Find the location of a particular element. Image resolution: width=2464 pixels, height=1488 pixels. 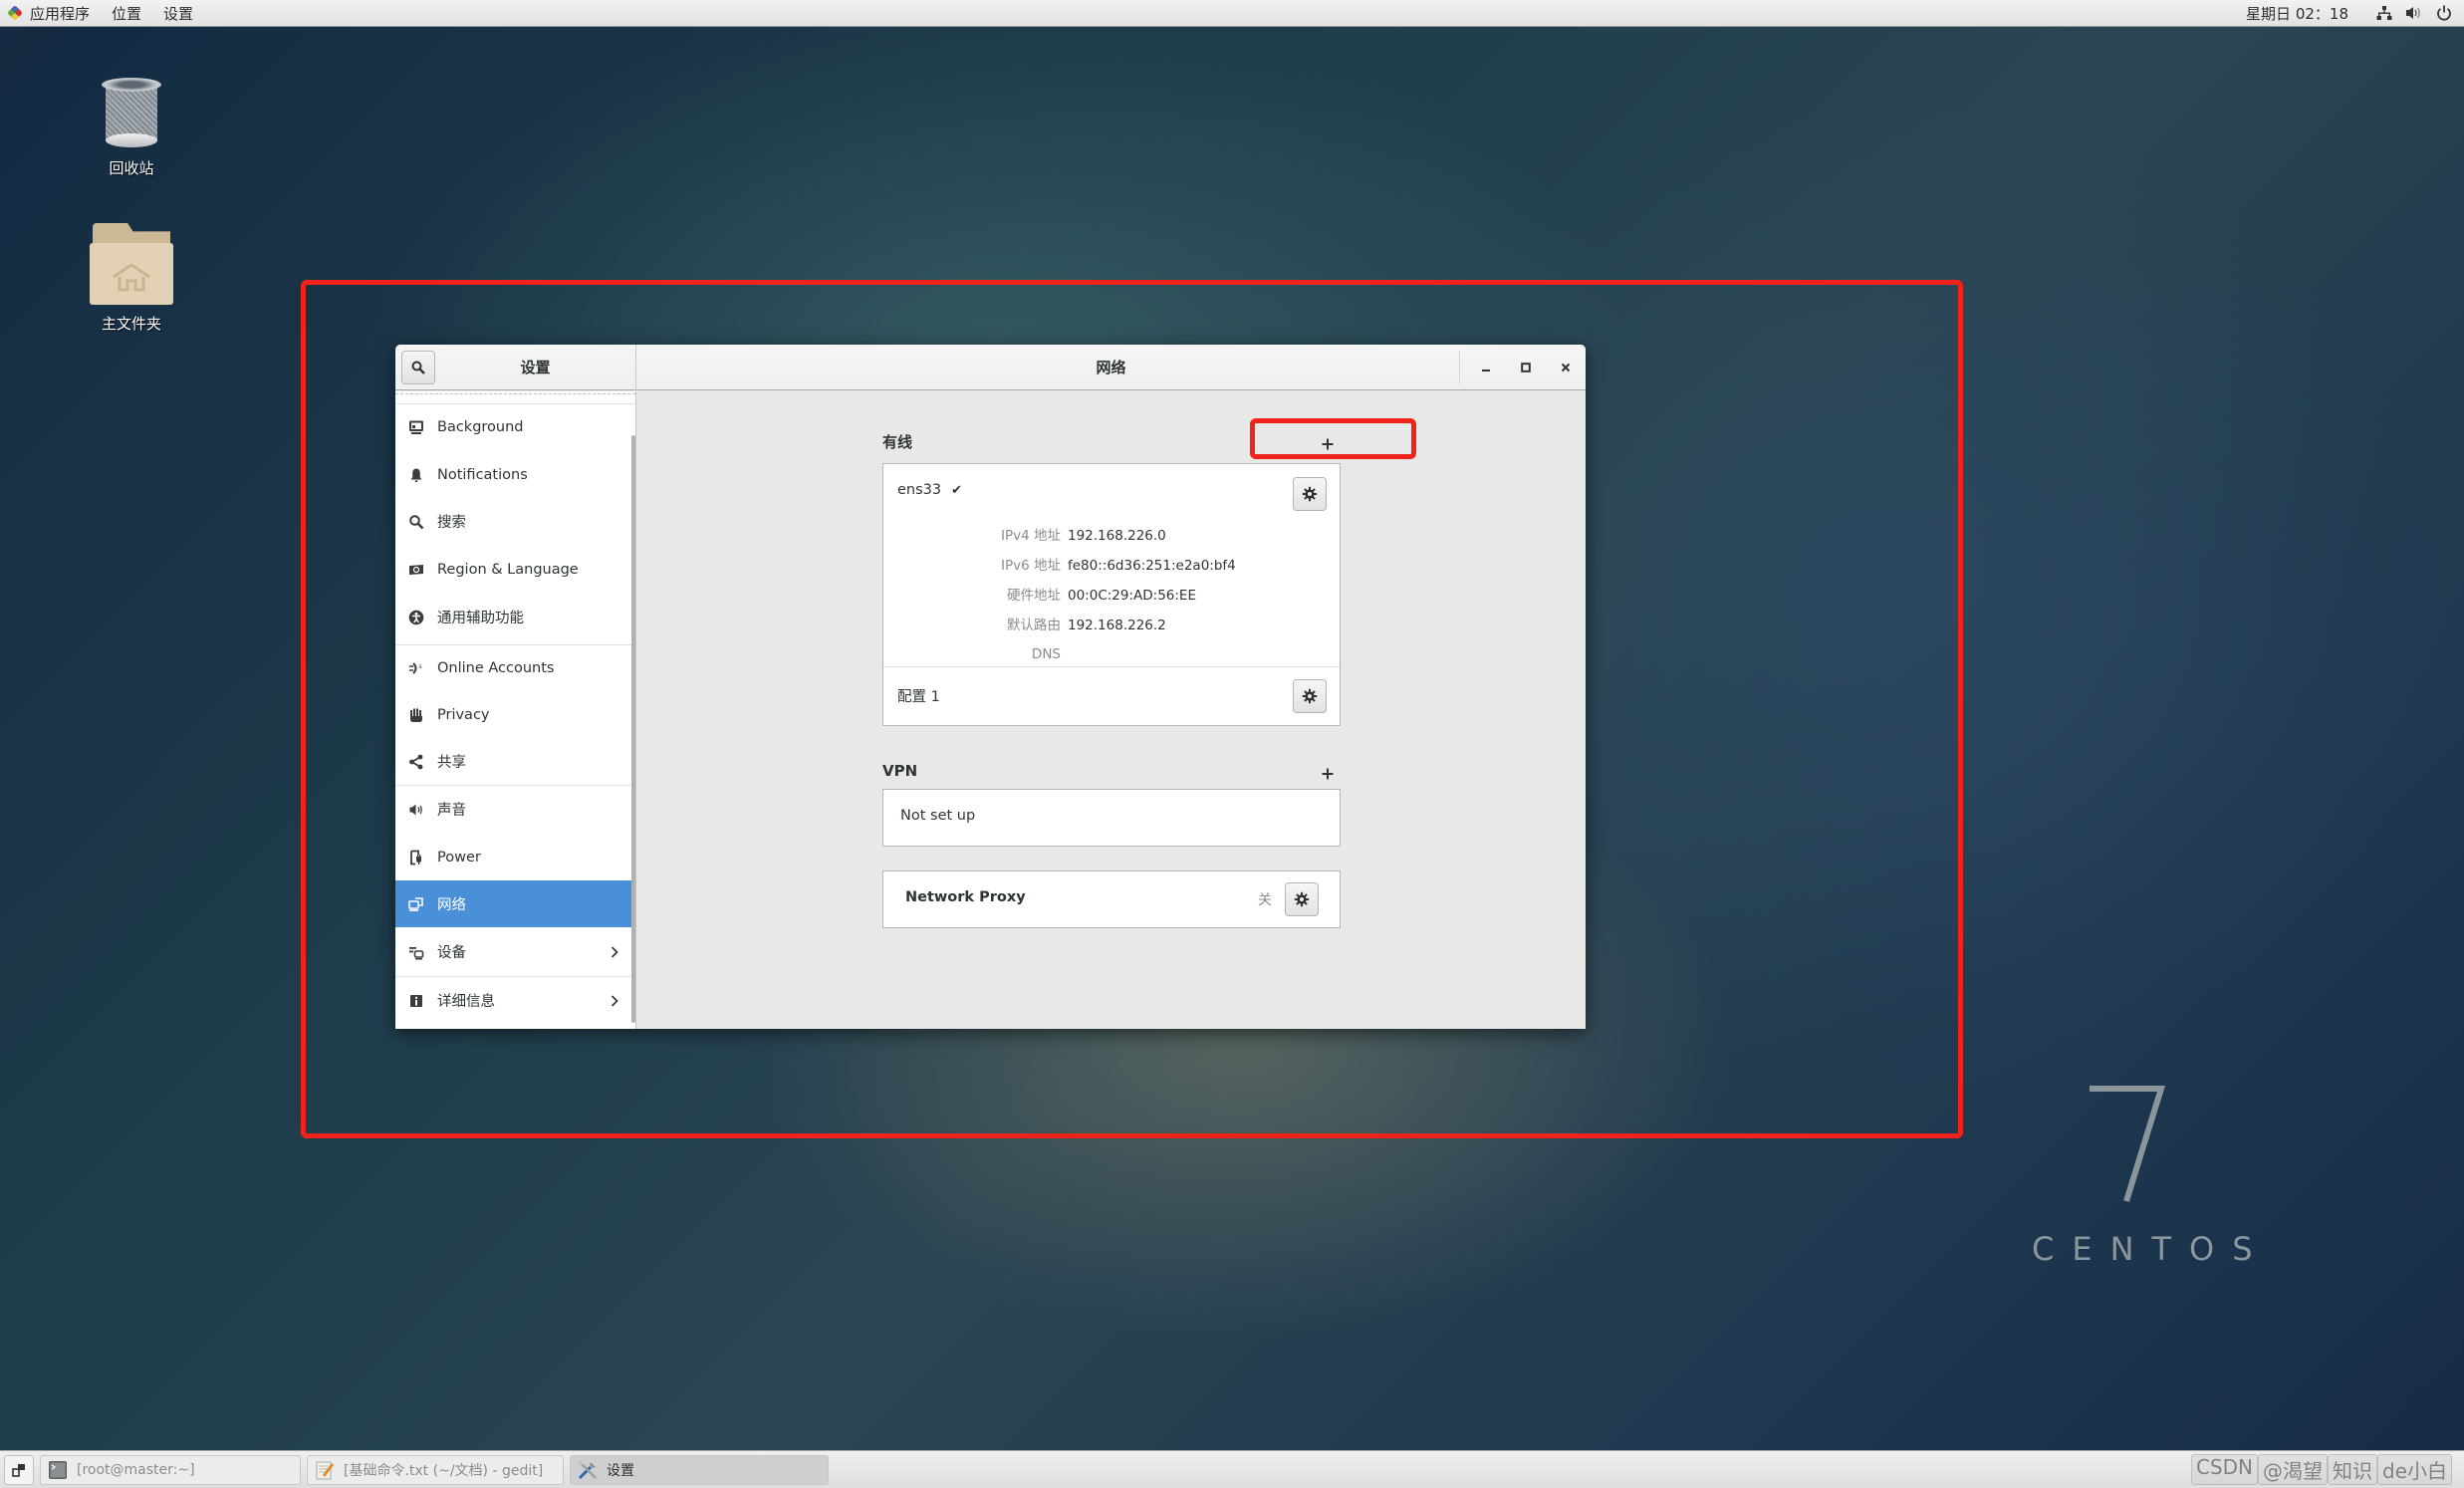

region-icon is located at coordinates (416, 570).